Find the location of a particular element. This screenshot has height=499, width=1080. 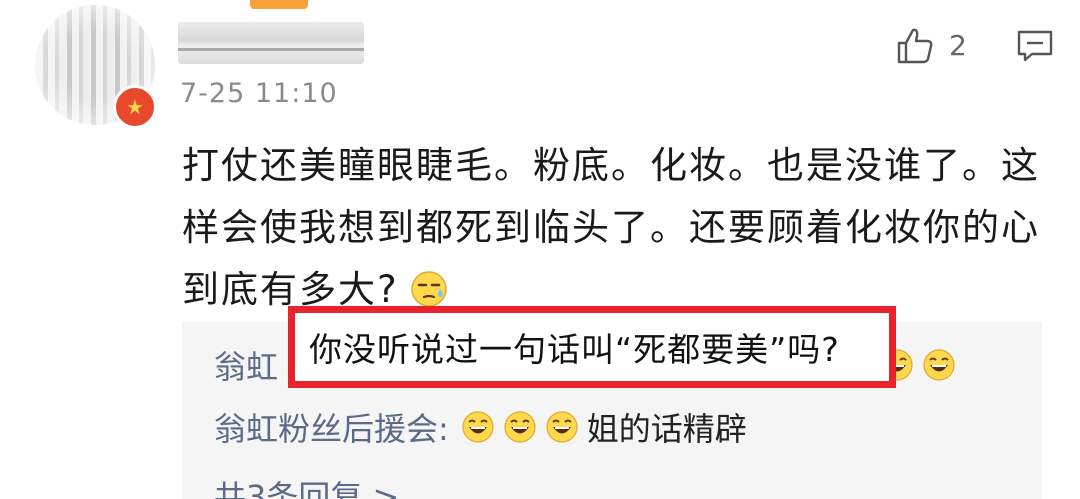

thumbs-up-icon is located at coordinates (915, 46).